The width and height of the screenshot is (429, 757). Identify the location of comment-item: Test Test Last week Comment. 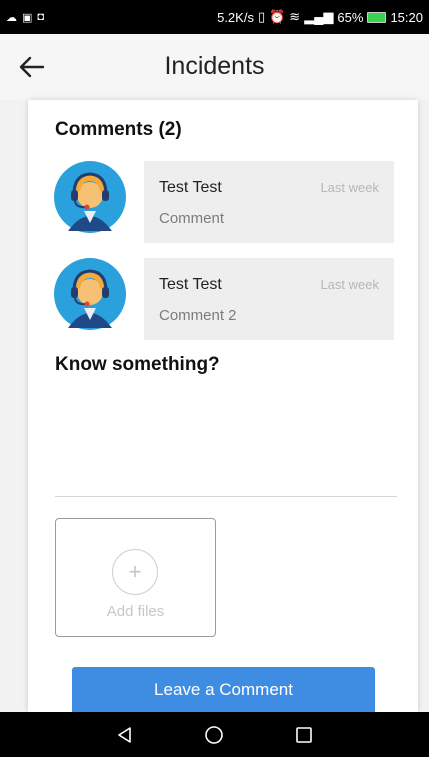
(223, 202).